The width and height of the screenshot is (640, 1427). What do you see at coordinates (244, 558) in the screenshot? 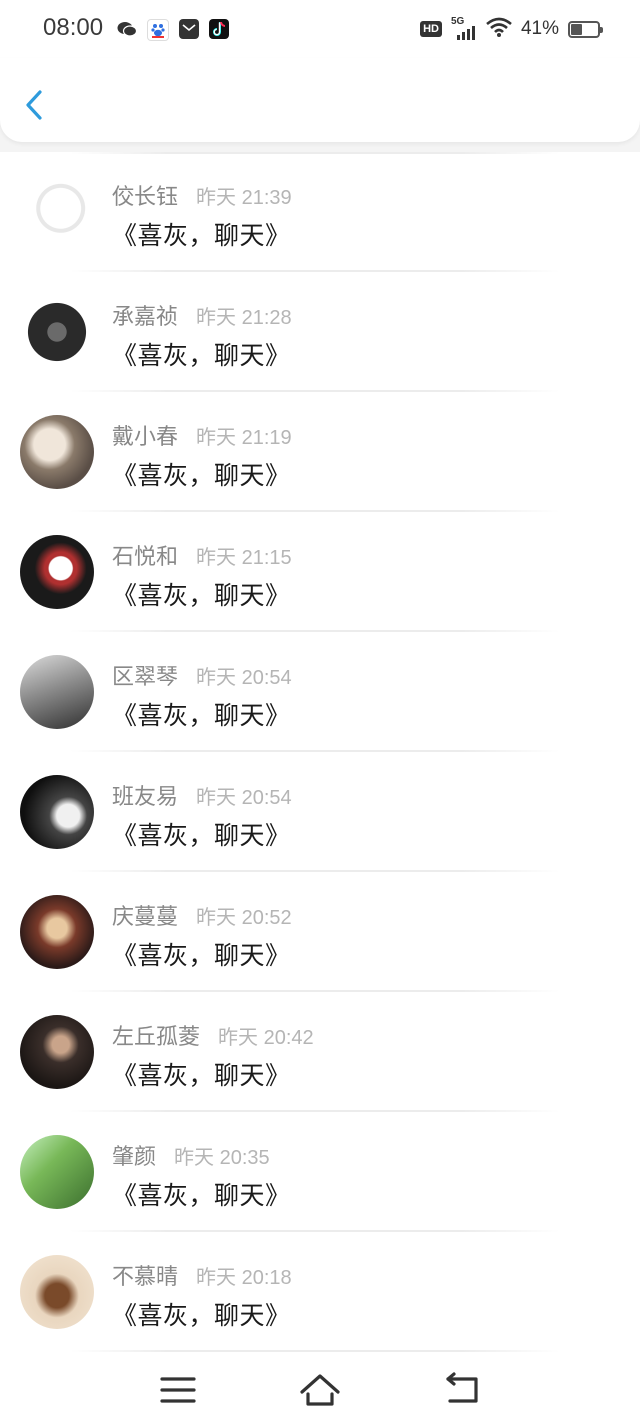
I see `message-time: 昨天 21:15` at bounding box center [244, 558].